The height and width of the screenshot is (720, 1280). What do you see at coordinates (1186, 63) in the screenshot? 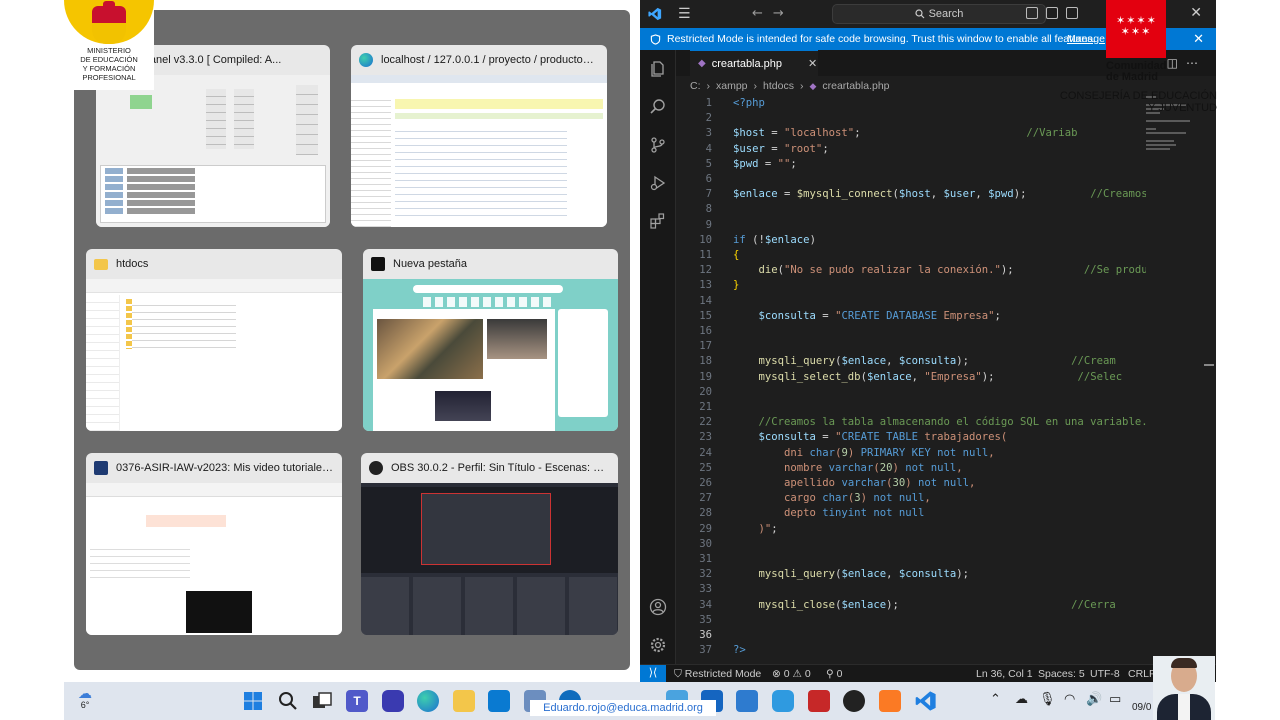
I see `editor-actions: ◫⋯` at bounding box center [1186, 63].